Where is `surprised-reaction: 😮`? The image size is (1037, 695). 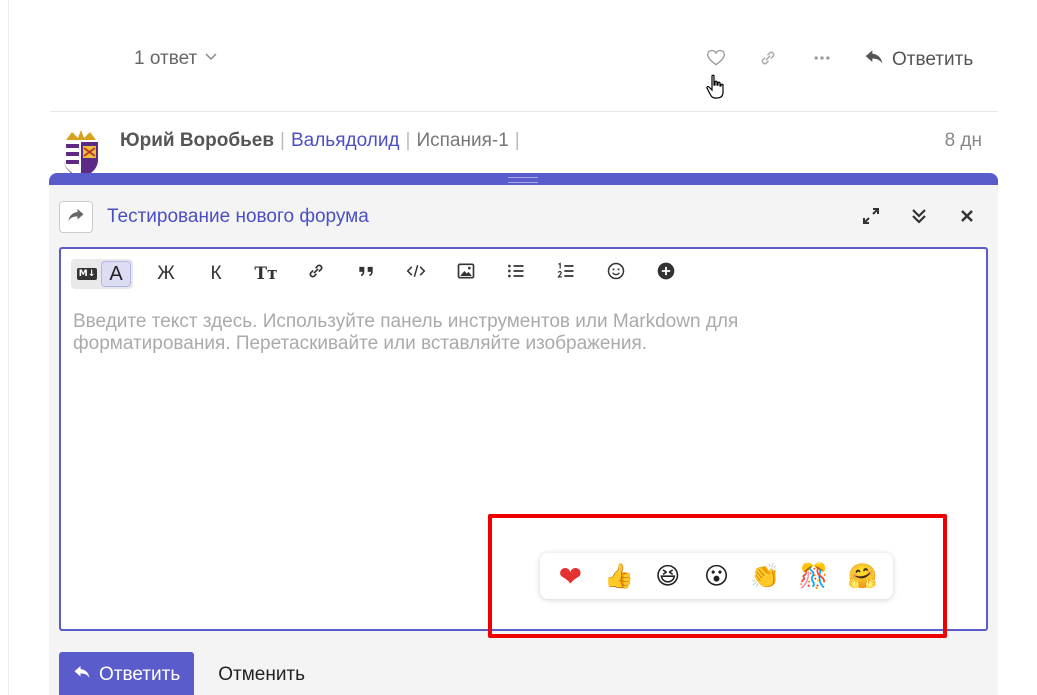 surprised-reaction: 😮 is located at coordinates (716, 576).